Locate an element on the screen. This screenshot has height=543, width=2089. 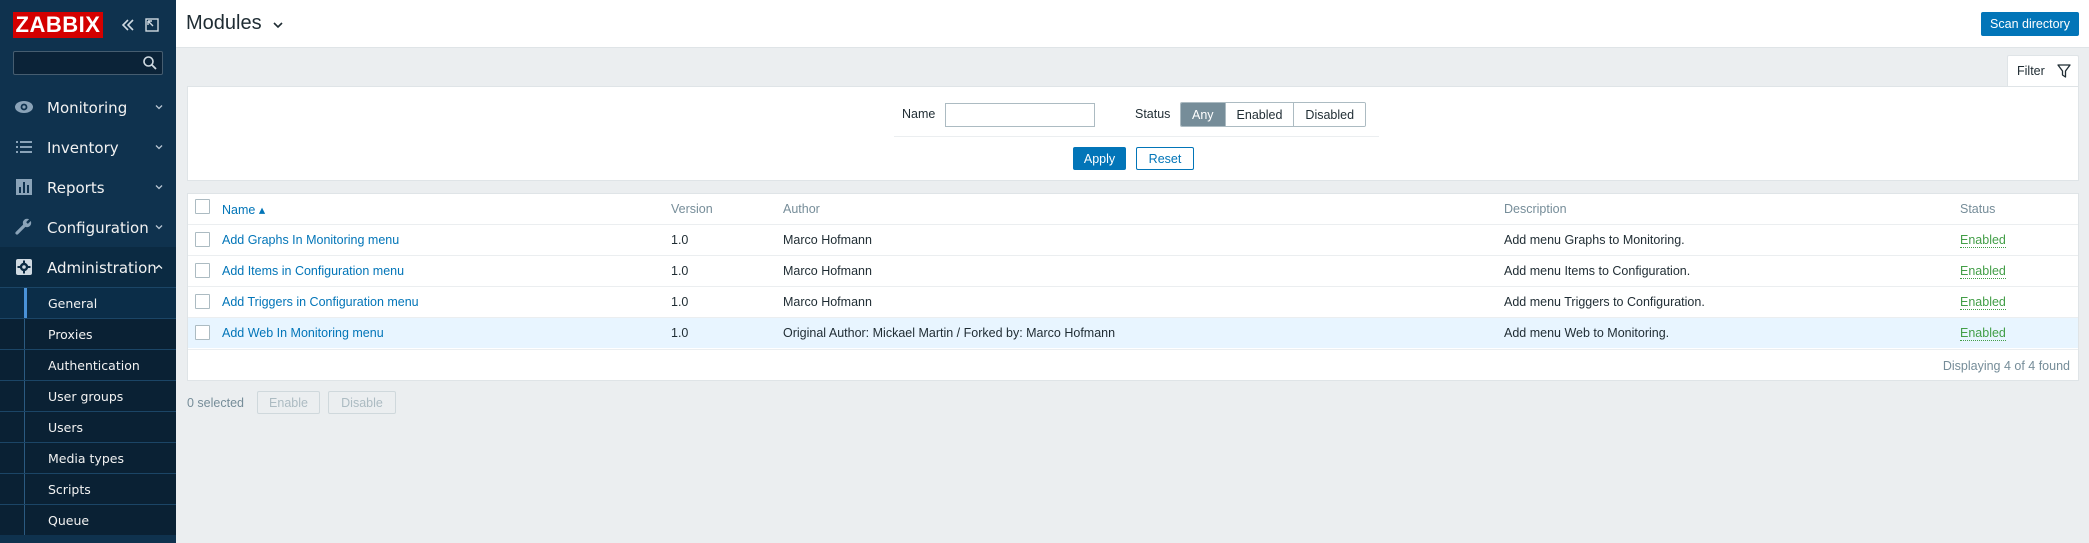
submenu-item-general: General is located at coordinates (88, 302).